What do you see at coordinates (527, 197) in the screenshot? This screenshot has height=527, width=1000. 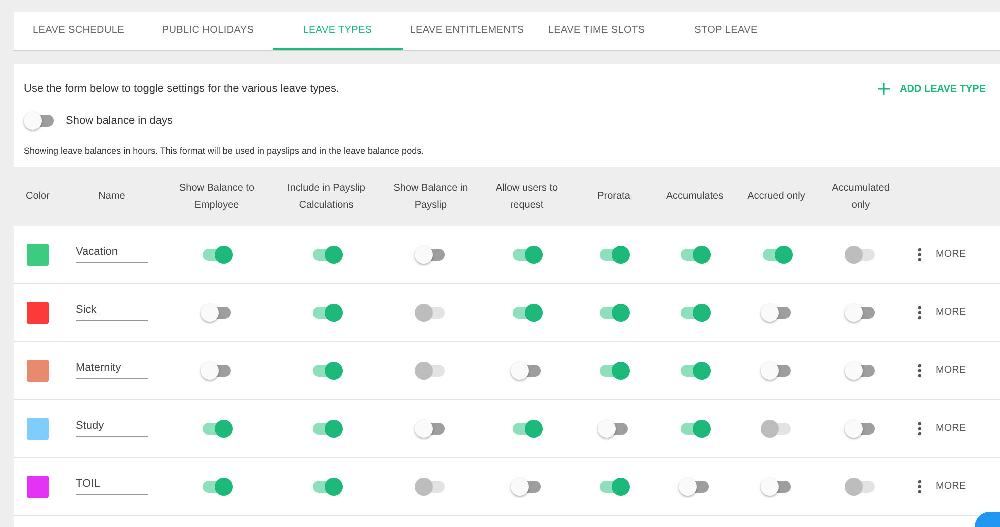 I see `column-header: Allow users to request` at bounding box center [527, 197].